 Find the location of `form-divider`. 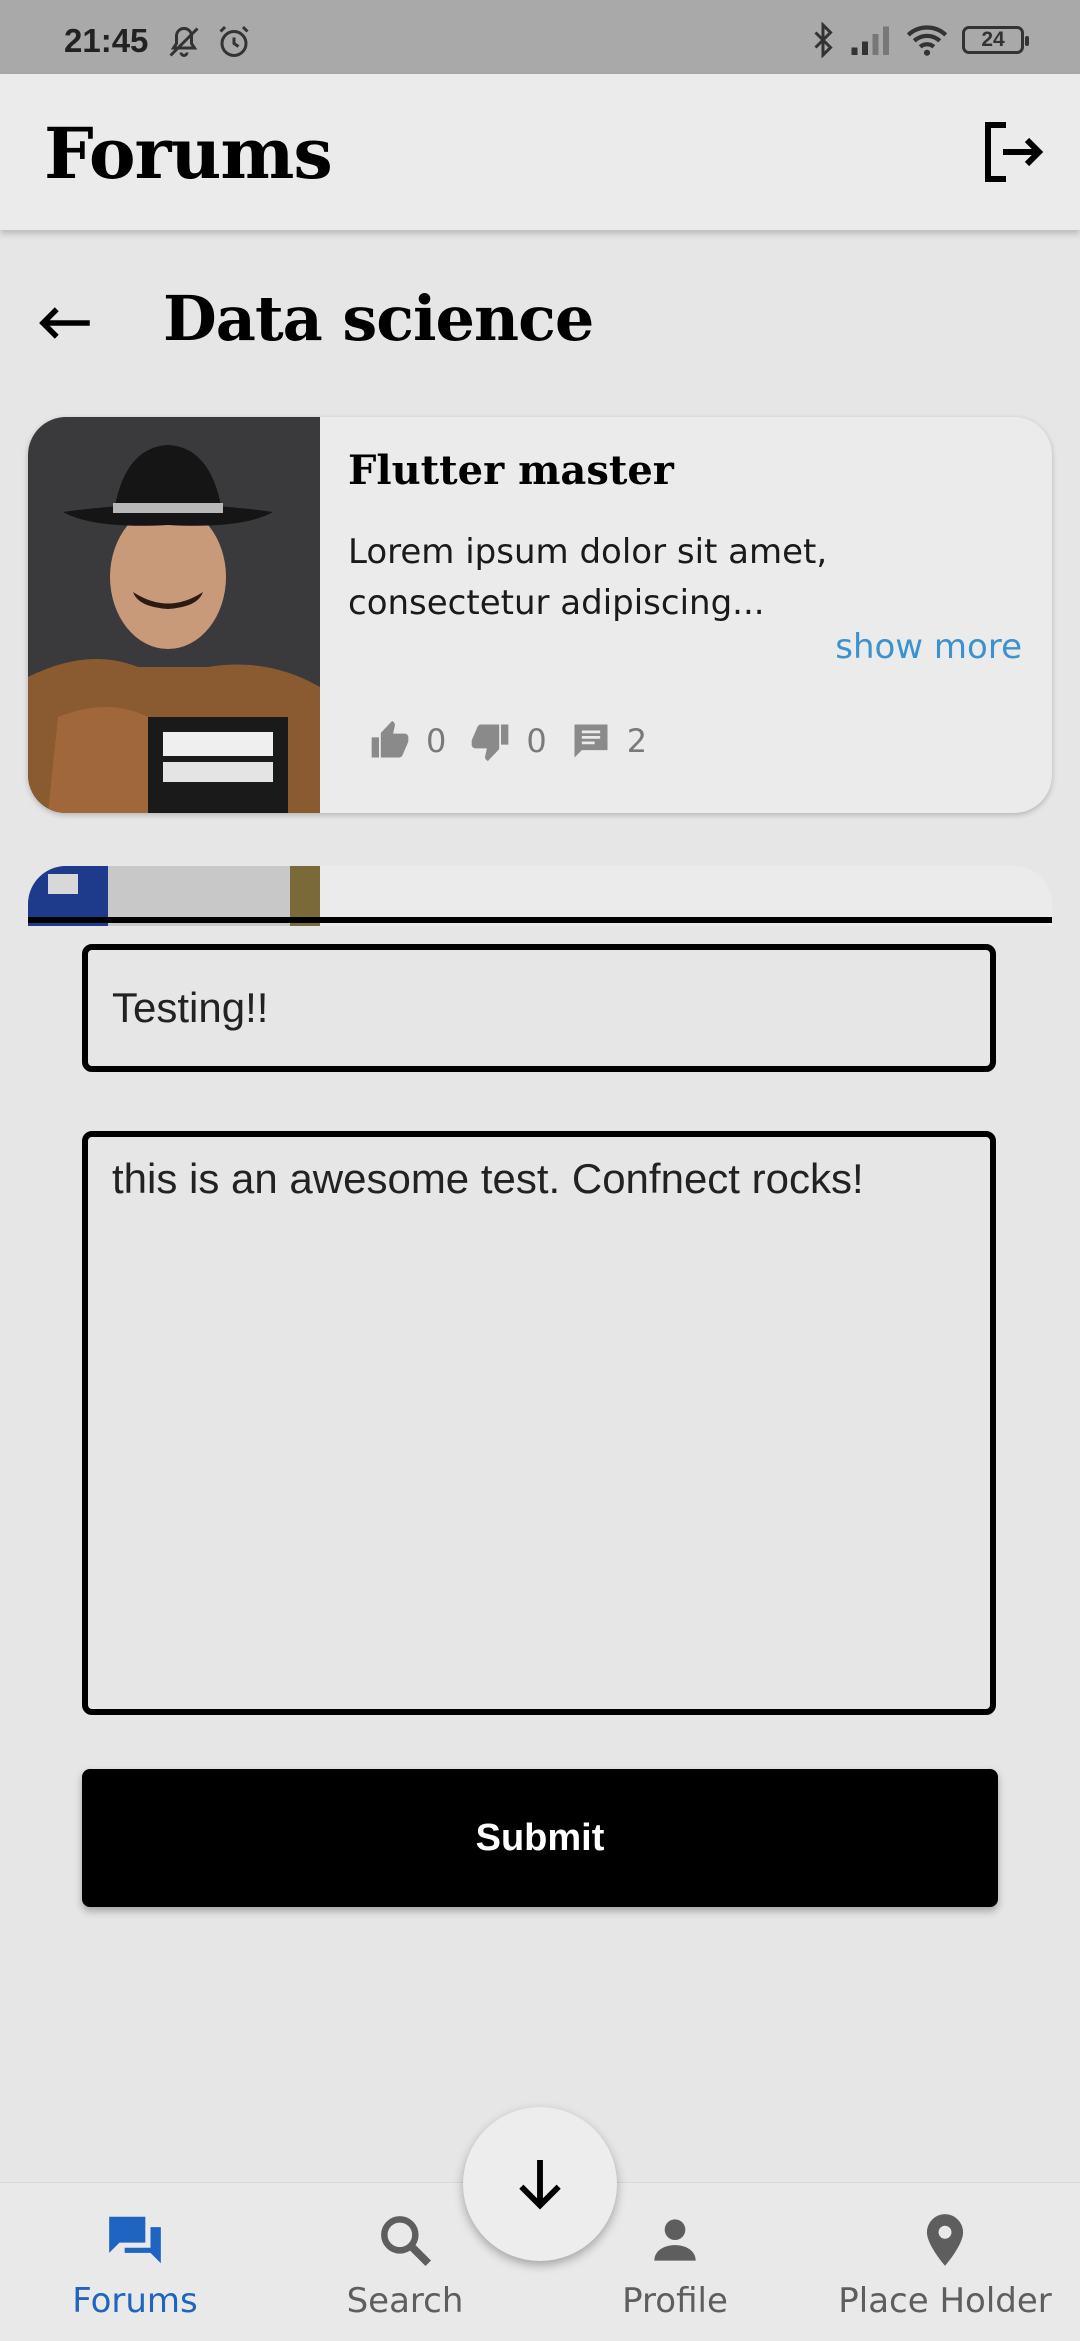

form-divider is located at coordinates (540, 920).